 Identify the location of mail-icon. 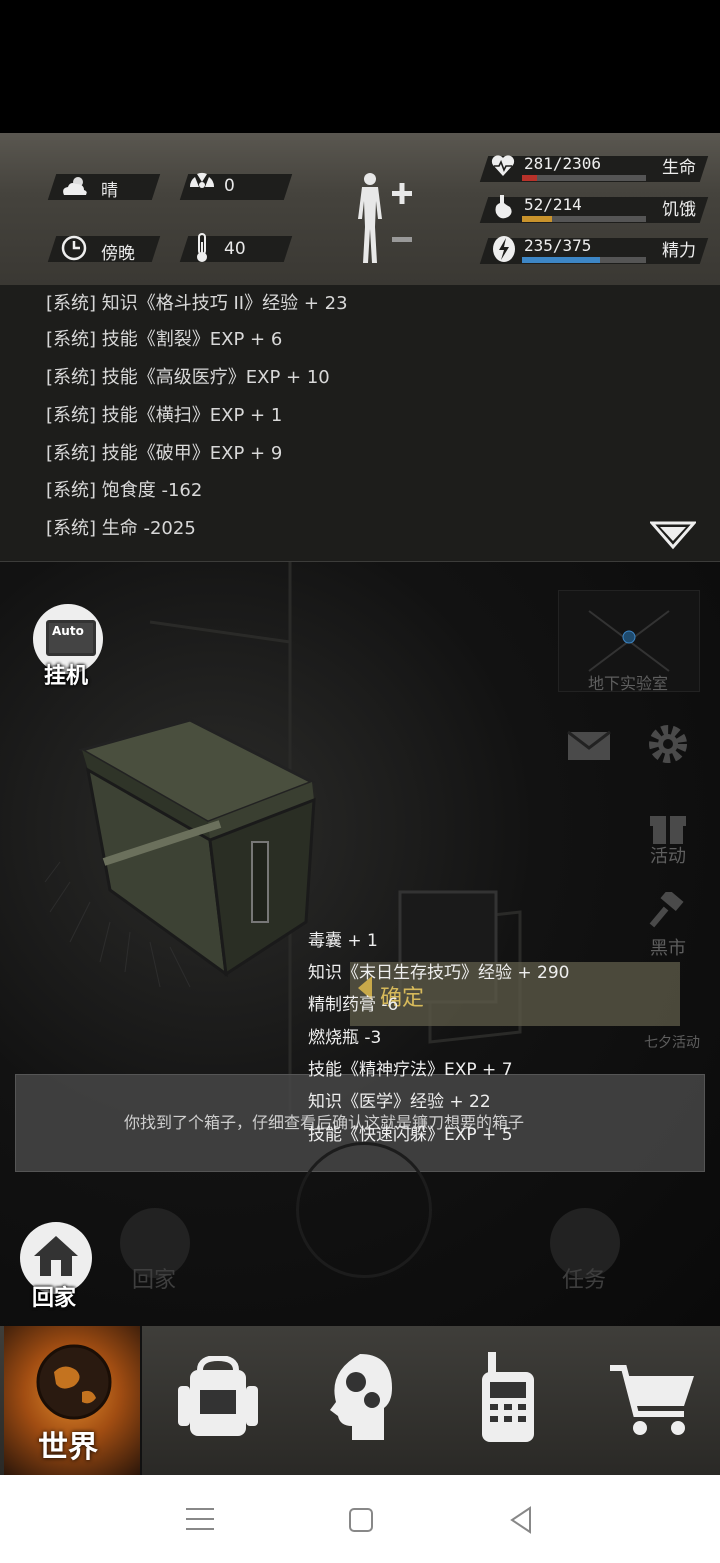
(589, 746).